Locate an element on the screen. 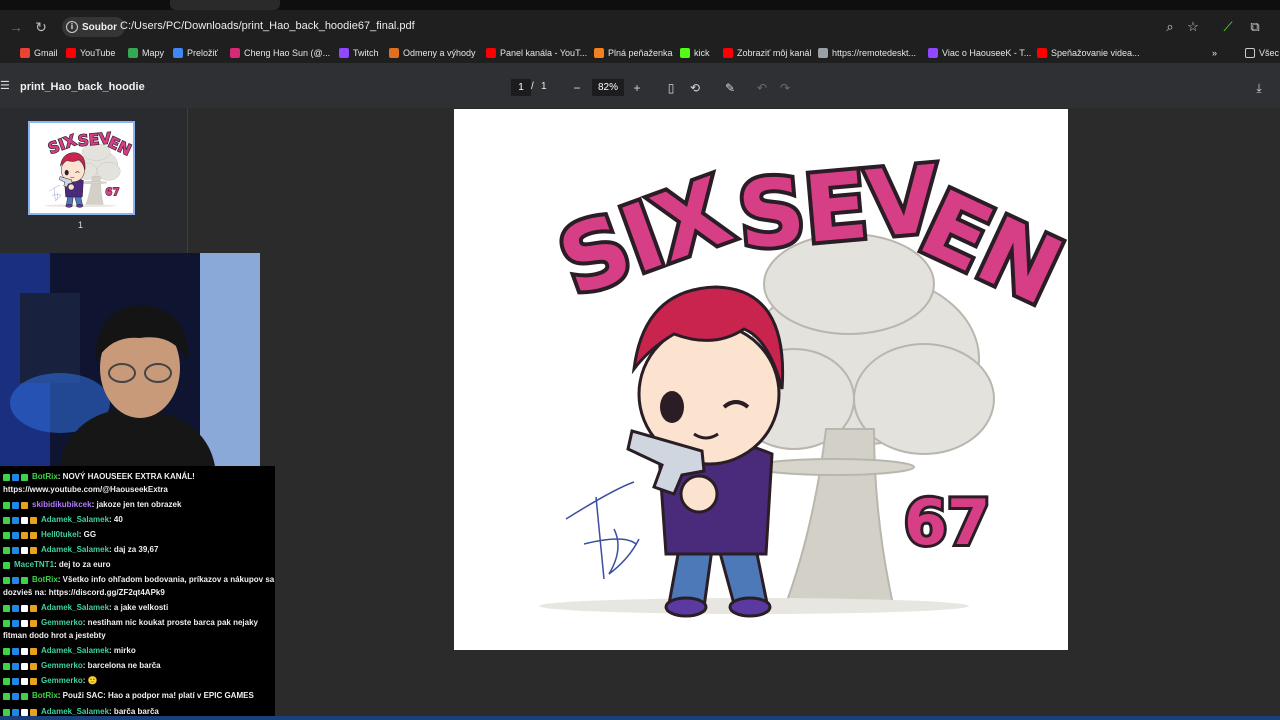 The width and height of the screenshot is (1280, 720). menu-icon: ☰ is located at coordinates (5, 85).